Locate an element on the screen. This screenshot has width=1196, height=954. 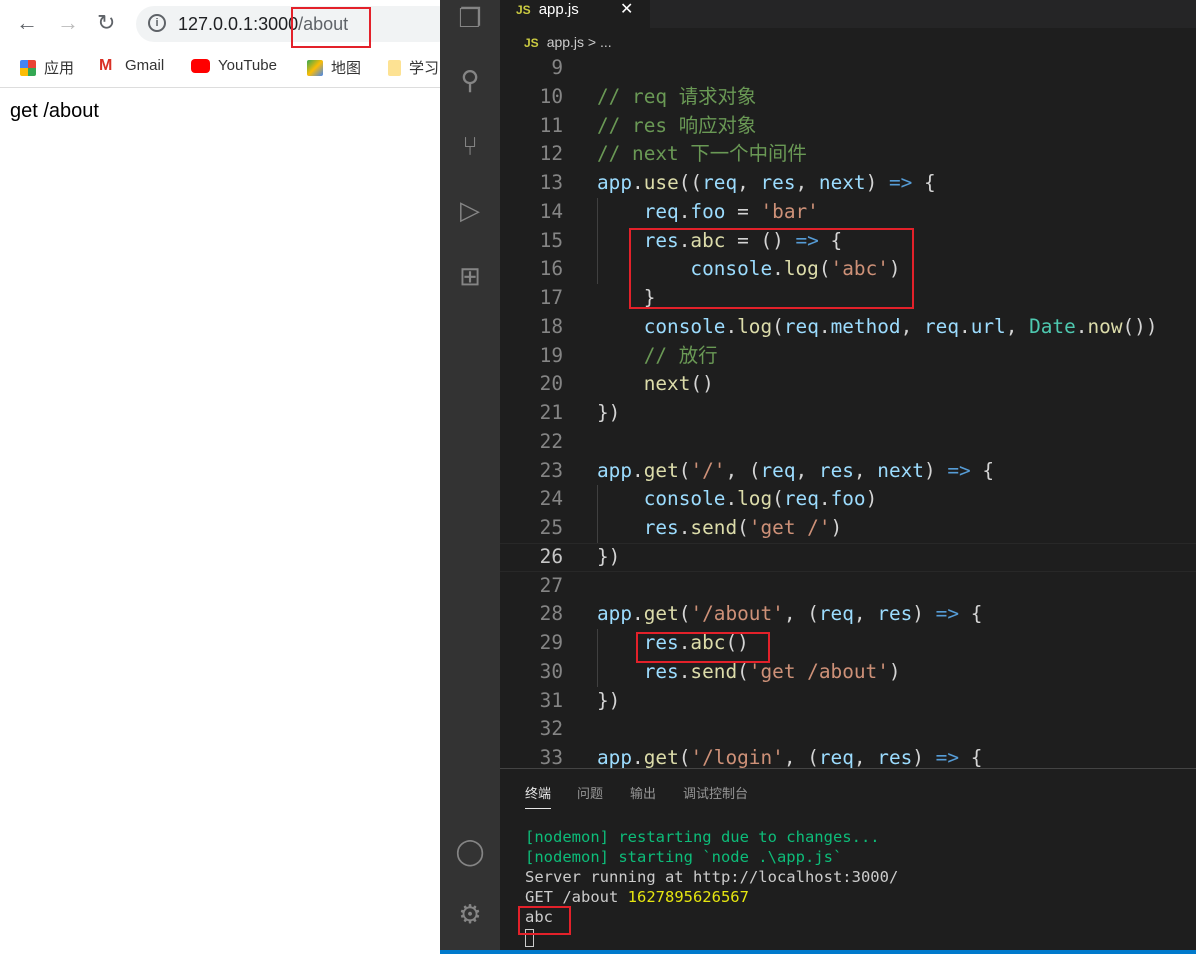
settings-gear-icon: ⚙ is located at coordinates (470, 914).